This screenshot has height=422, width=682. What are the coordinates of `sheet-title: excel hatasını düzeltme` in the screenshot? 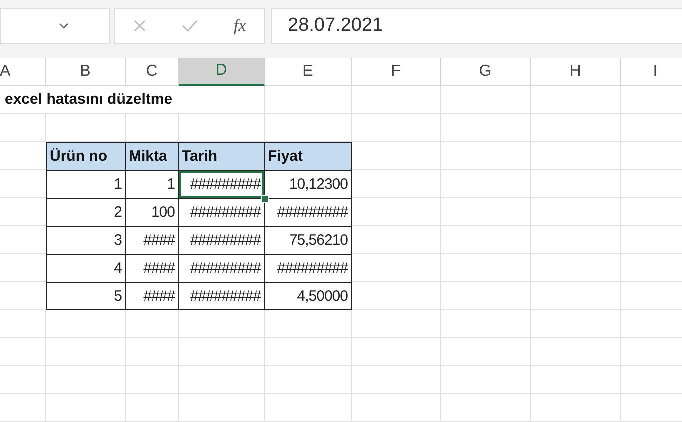 It's located at (132, 100).